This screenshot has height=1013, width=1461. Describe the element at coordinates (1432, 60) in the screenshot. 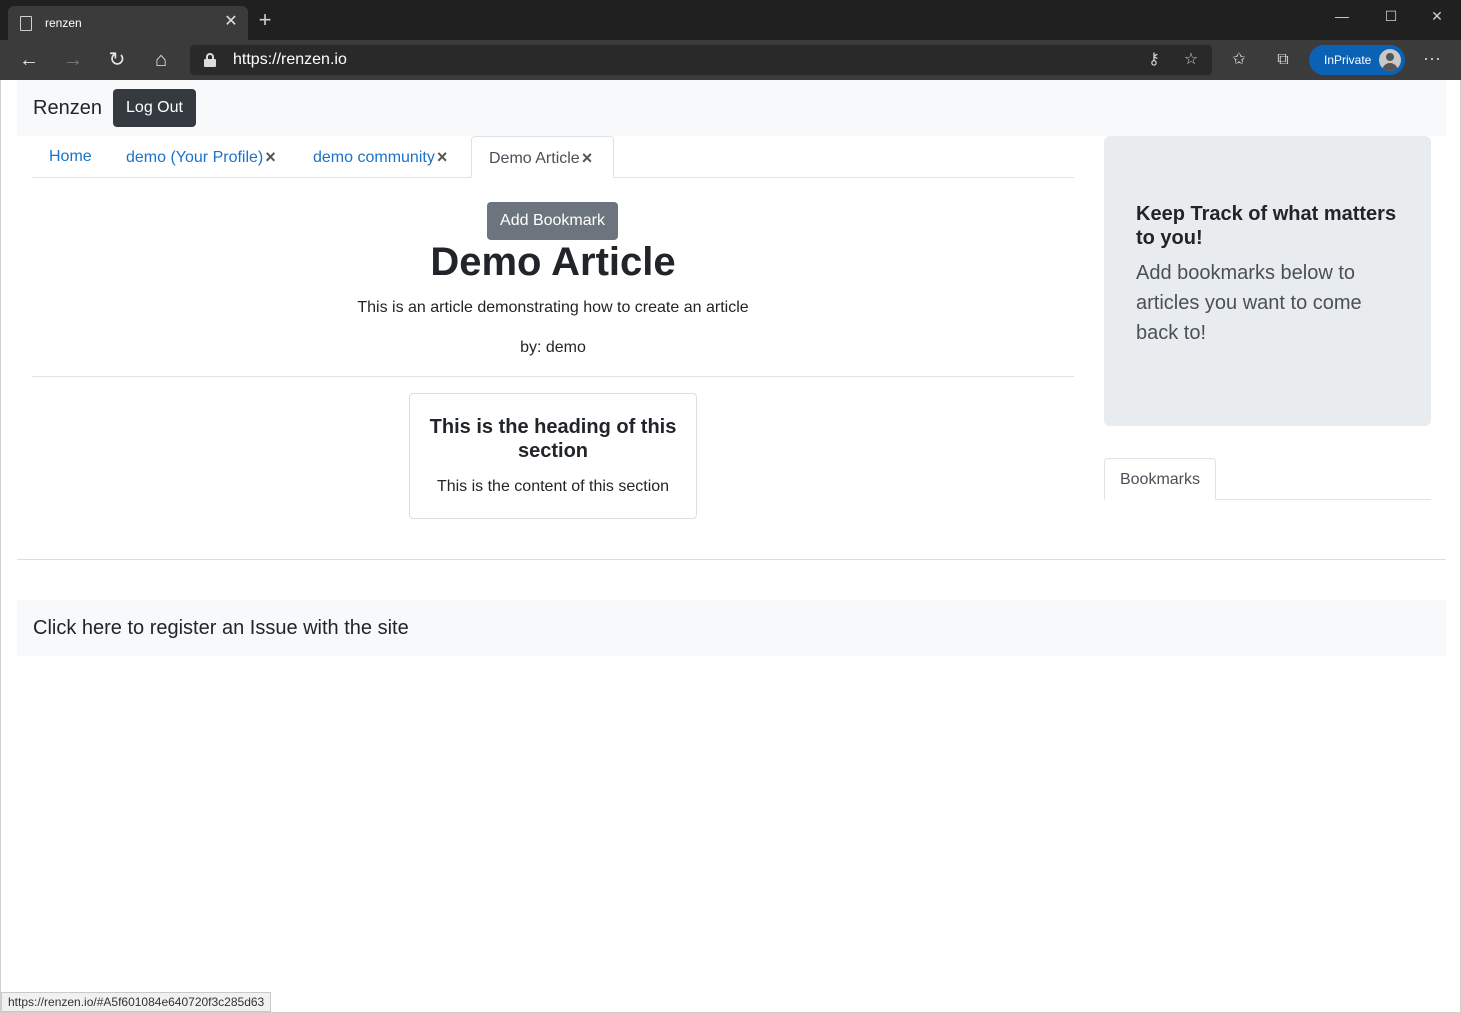

I see `more-options-icon: ···` at that location.